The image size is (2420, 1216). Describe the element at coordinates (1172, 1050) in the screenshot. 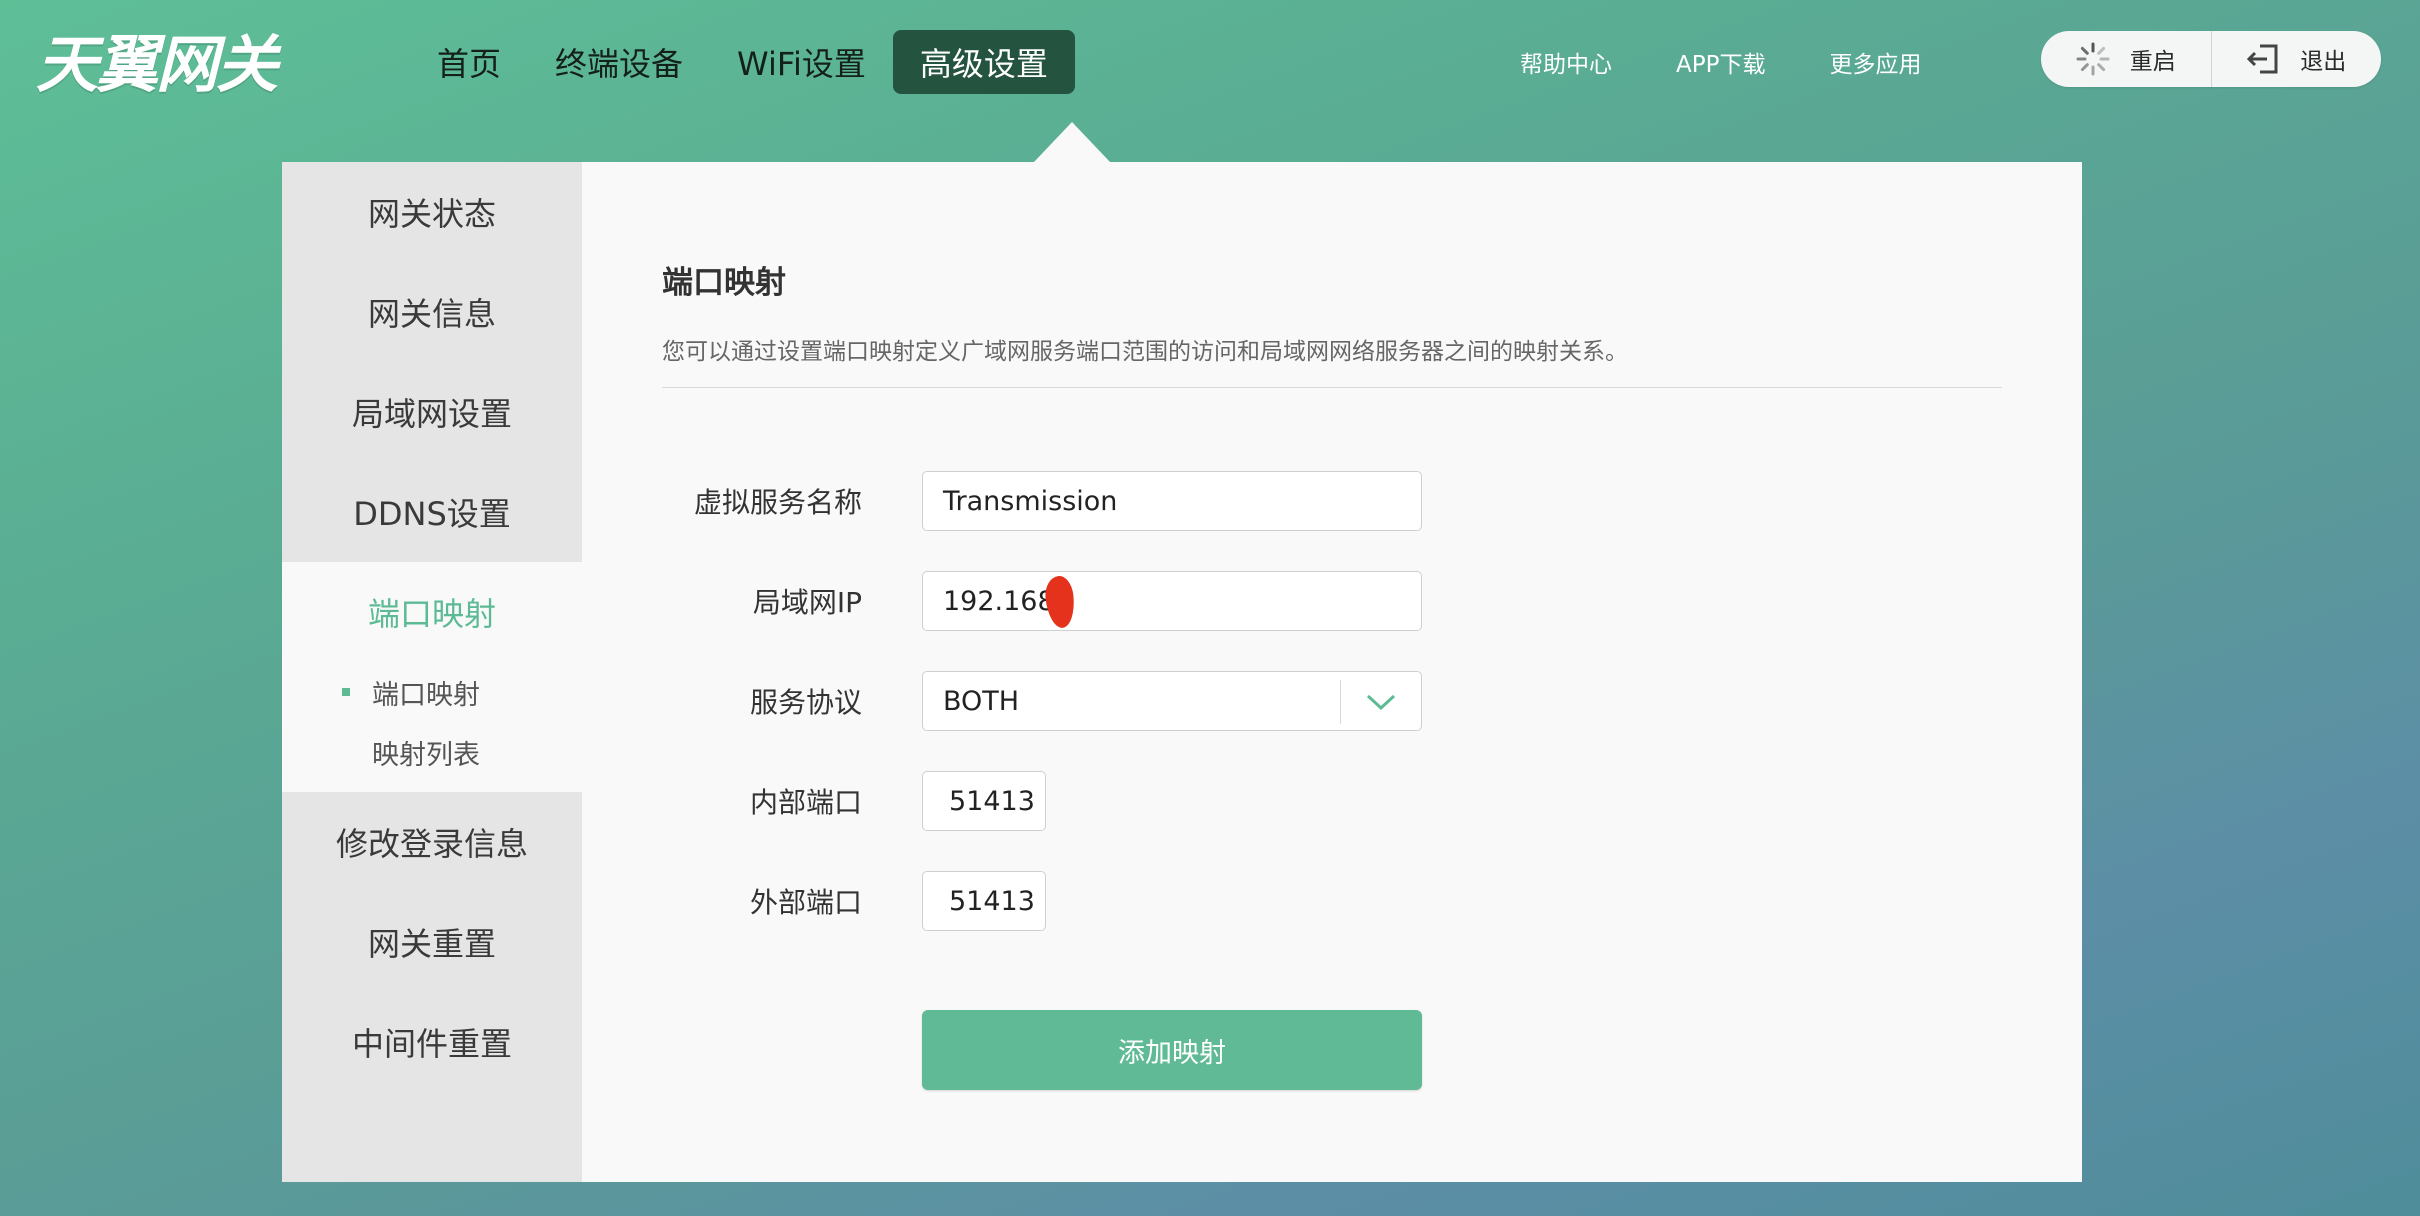

I see `add-mapping-button: 添加映射` at that location.